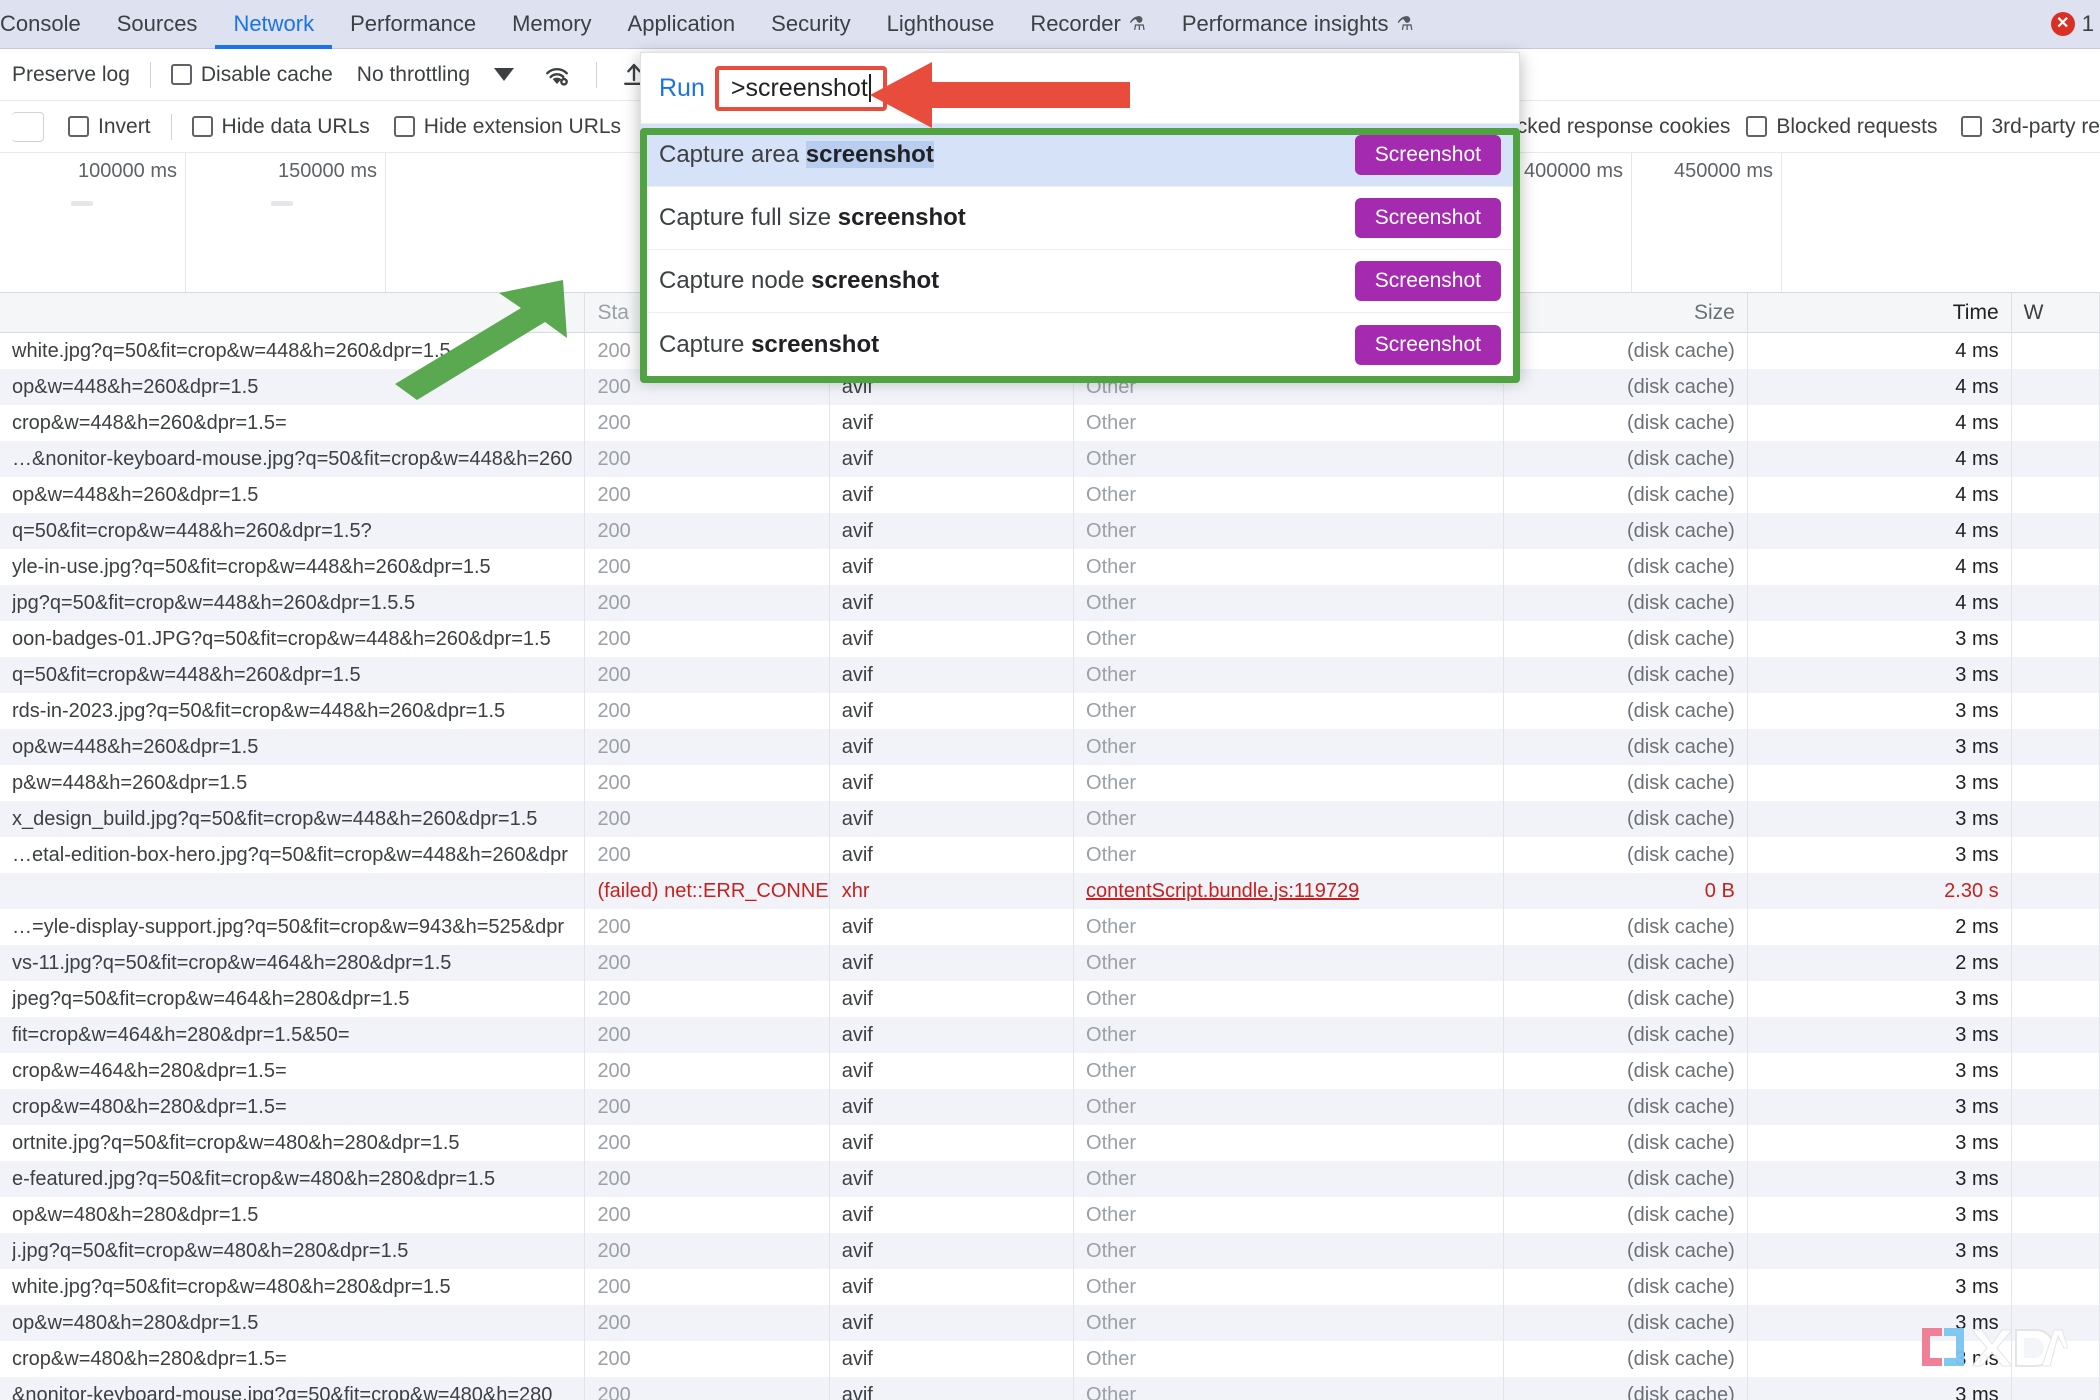  What do you see at coordinates (78, 126) in the screenshot?
I see `invert-checkbox` at bounding box center [78, 126].